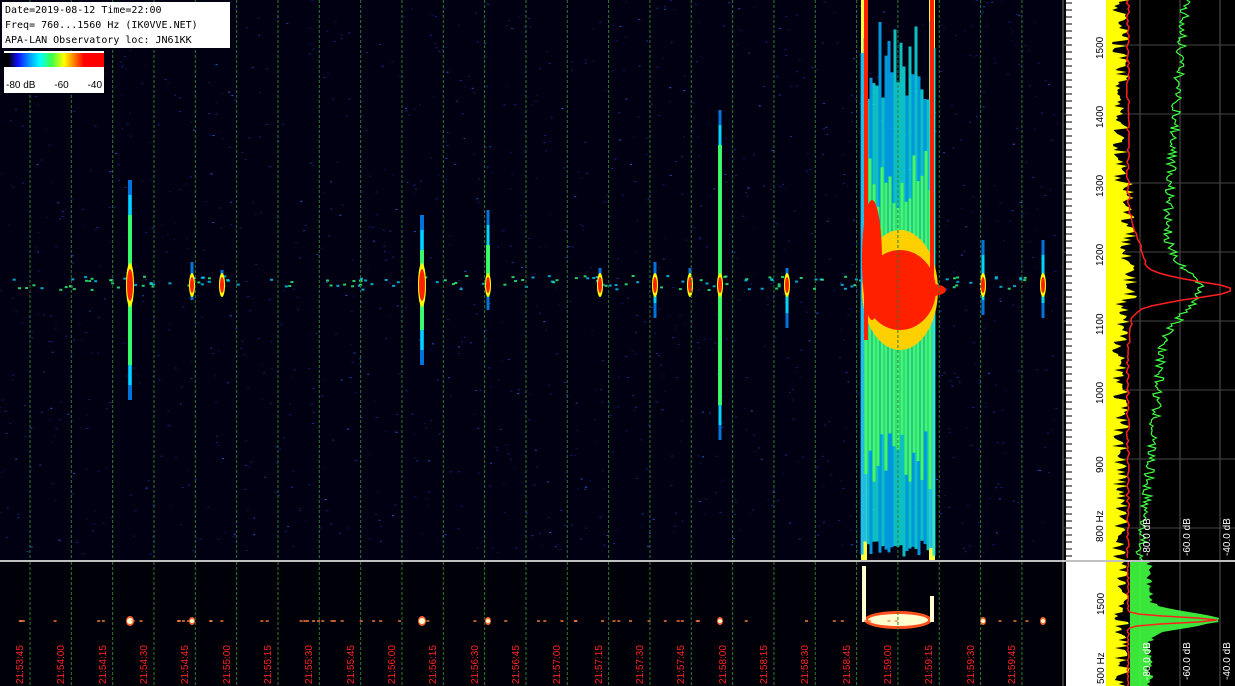 This screenshot has width=1235, height=686. What do you see at coordinates (98, 40) in the screenshot?
I see `observatory-text: APA-LAN Observatory loc: JN61KK` at bounding box center [98, 40].